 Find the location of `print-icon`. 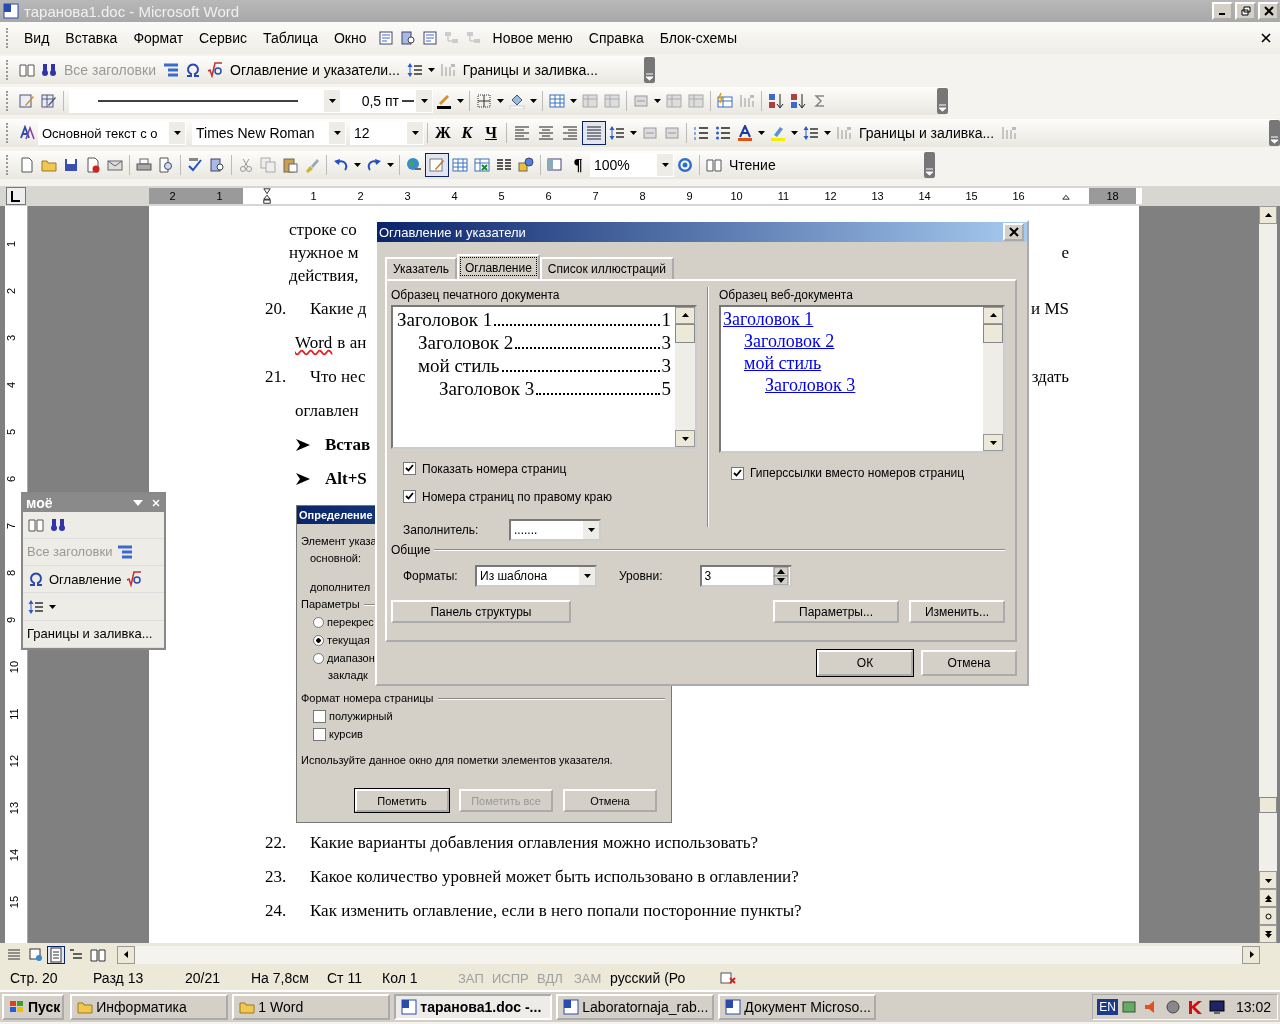

print-icon is located at coordinates (144, 165).